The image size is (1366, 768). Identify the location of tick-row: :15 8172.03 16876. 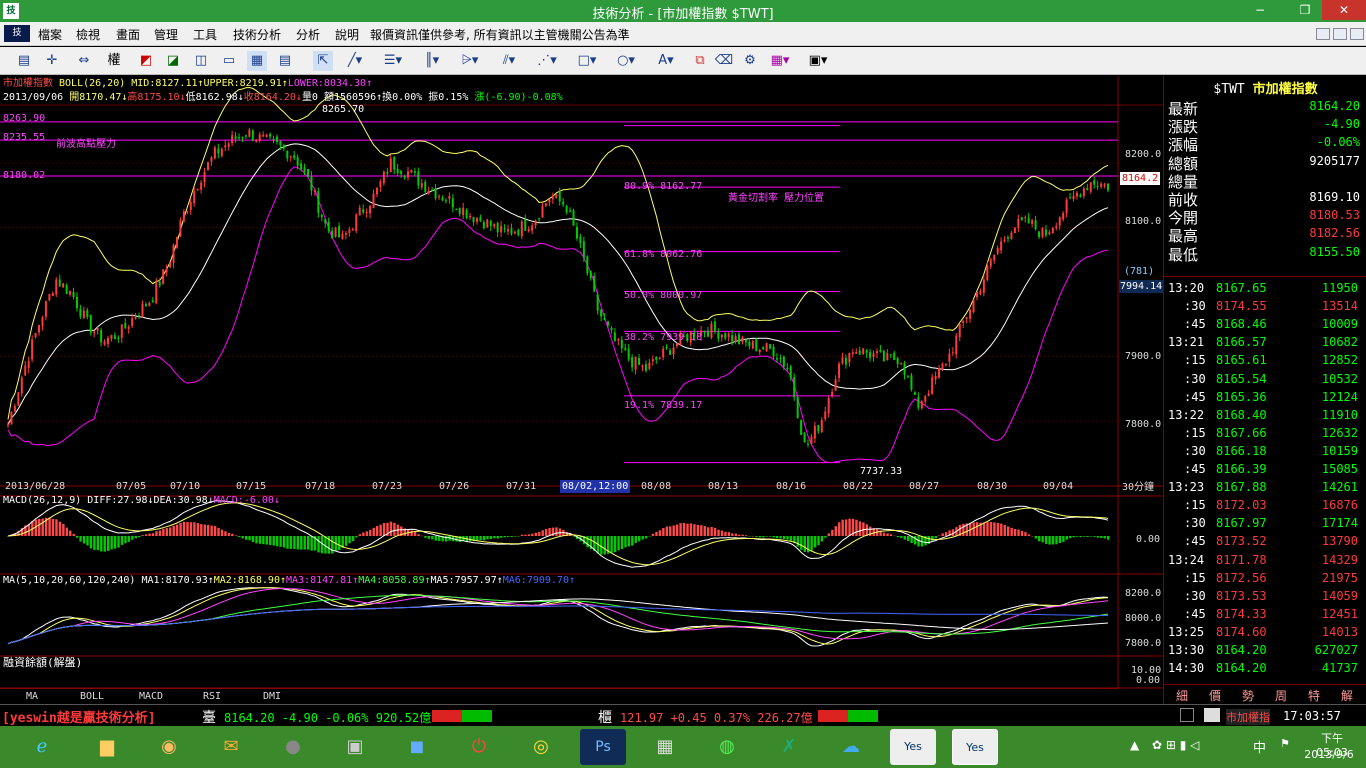
(1264, 505).